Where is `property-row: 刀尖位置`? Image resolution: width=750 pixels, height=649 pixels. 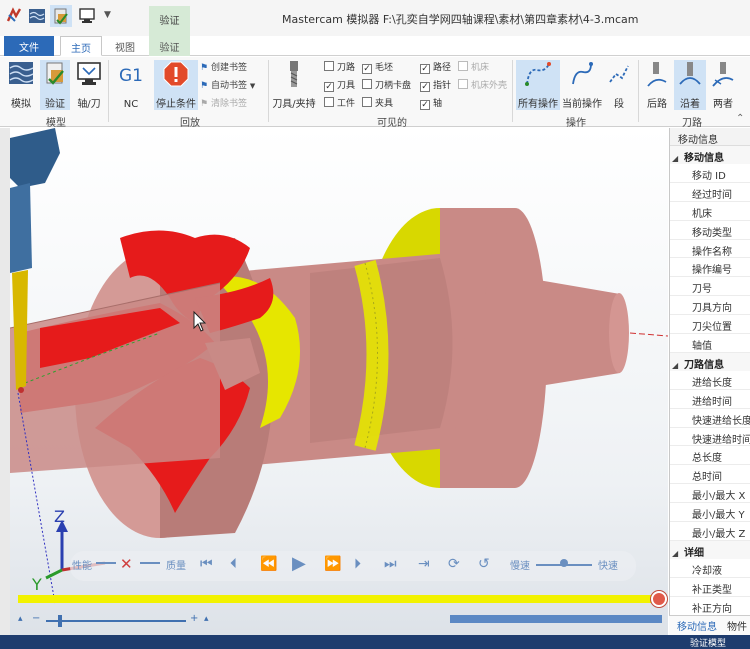
property-row: 刀尖位置 is located at coordinates (710, 325).